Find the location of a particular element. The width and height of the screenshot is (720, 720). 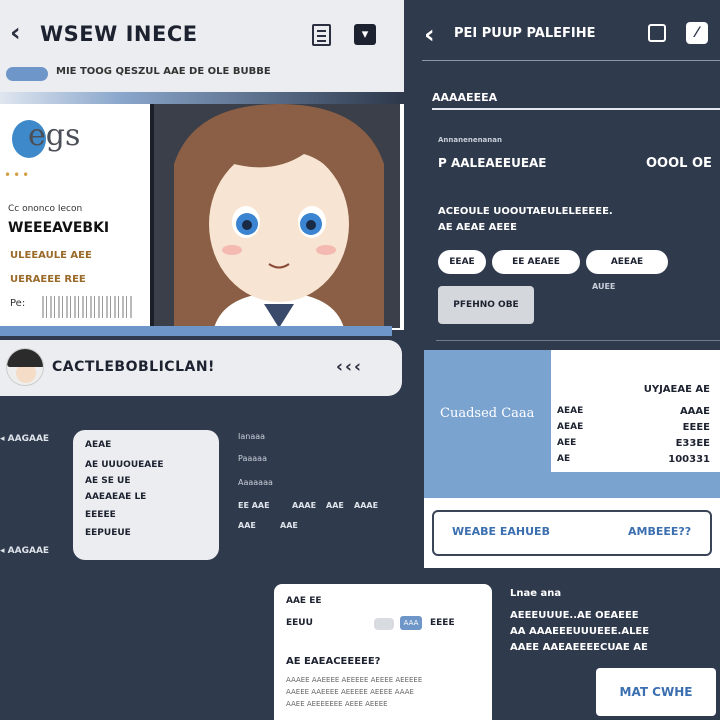

info-row: AE UUUOUEAEE is located at coordinates (124, 465).